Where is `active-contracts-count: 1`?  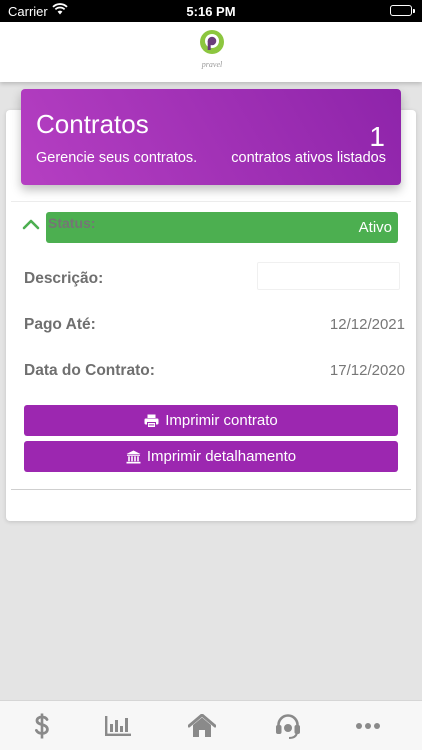
active-contracts-count: 1 is located at coordinates (377, 136).